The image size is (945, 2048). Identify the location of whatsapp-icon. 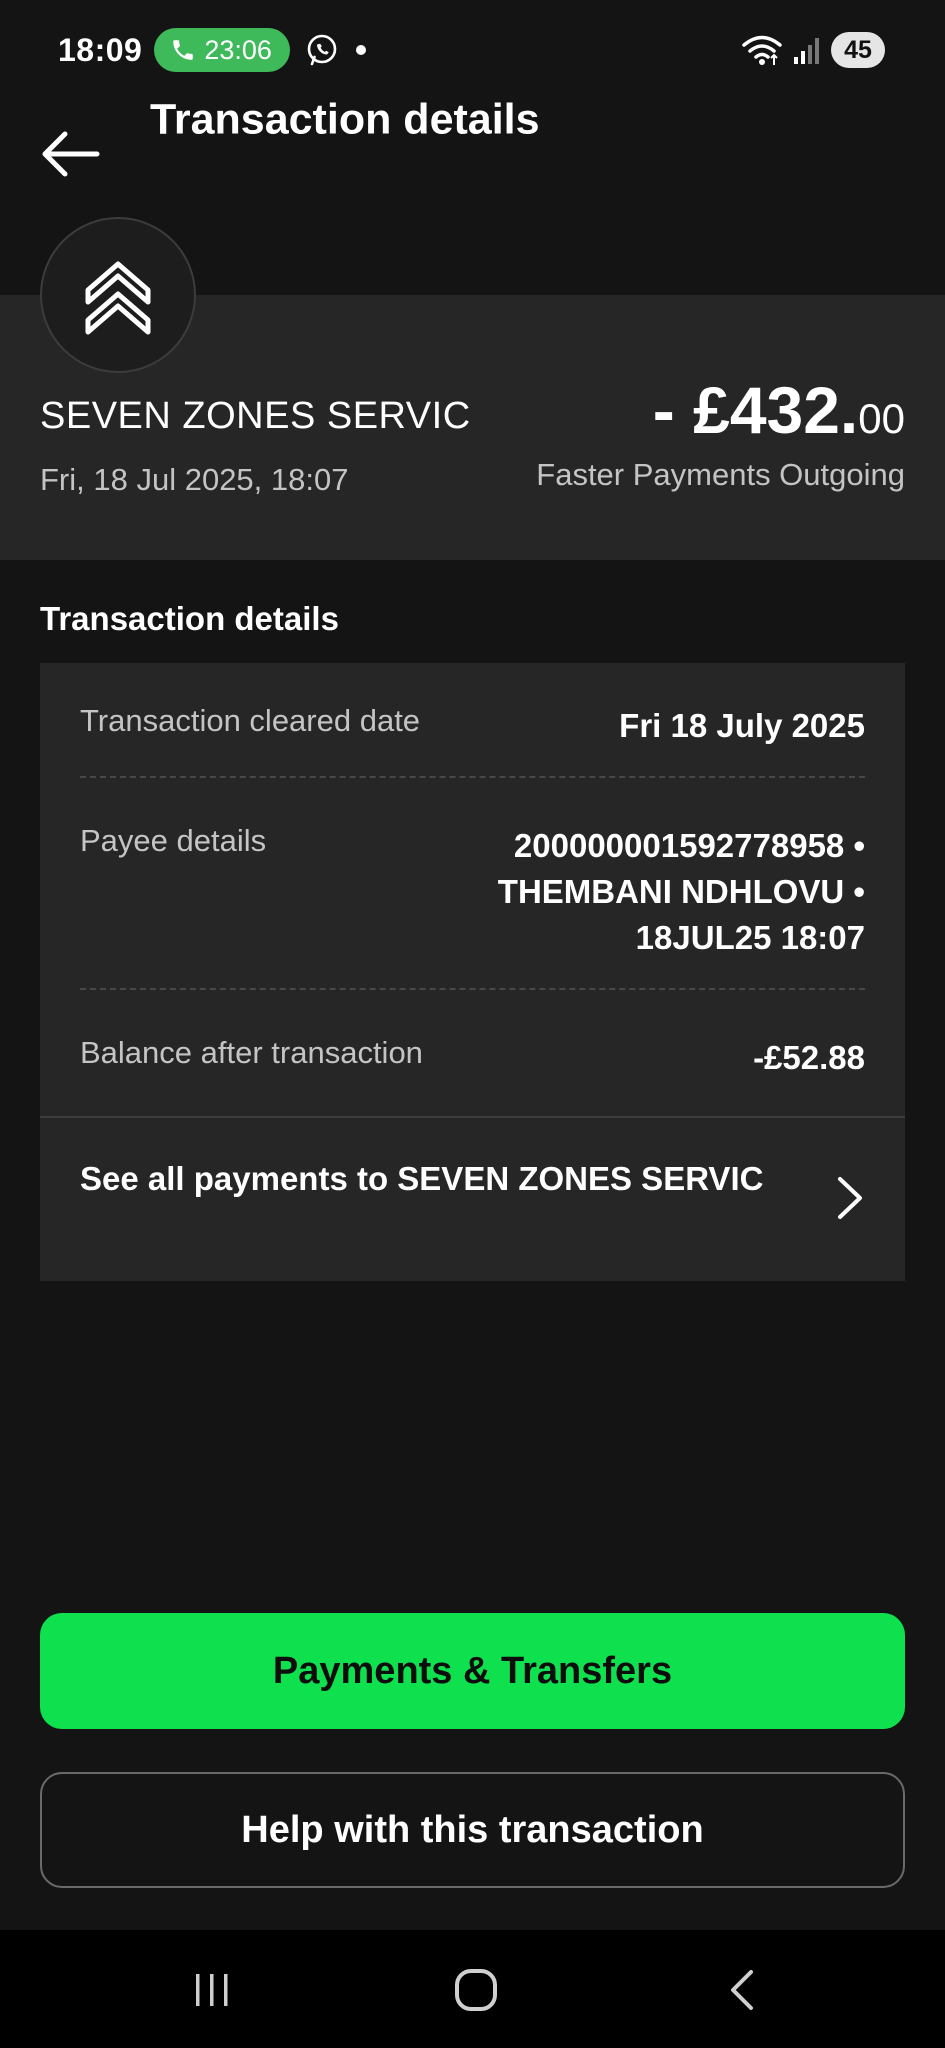
(322, 50).